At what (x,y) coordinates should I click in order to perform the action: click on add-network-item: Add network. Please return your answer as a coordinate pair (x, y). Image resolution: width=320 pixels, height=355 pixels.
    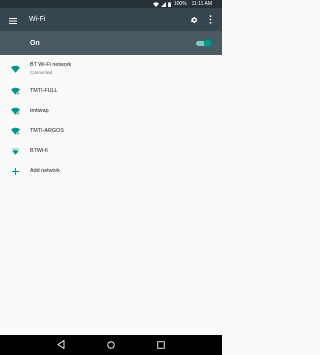
    Looking at the image, I should click on (111, 171).